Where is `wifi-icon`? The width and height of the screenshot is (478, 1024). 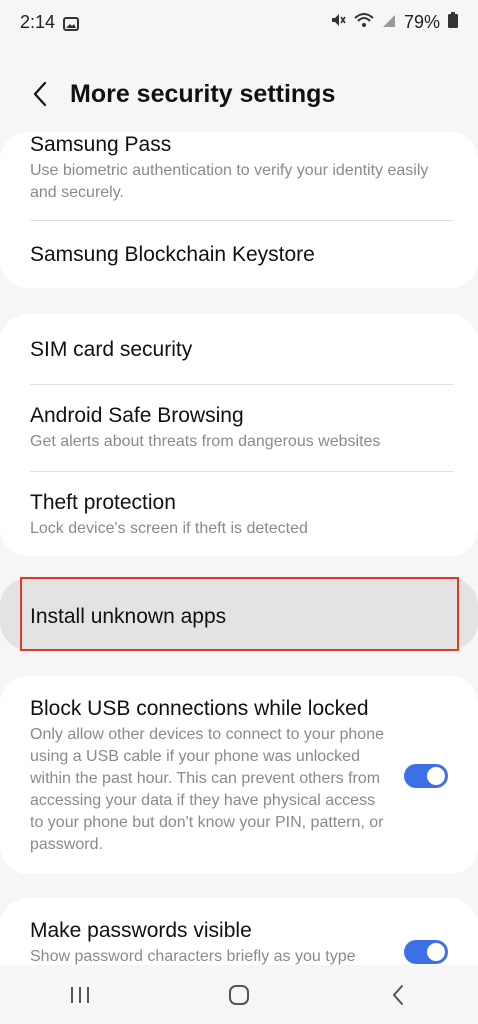
wifi-icon is located at coordinates (364, 22).